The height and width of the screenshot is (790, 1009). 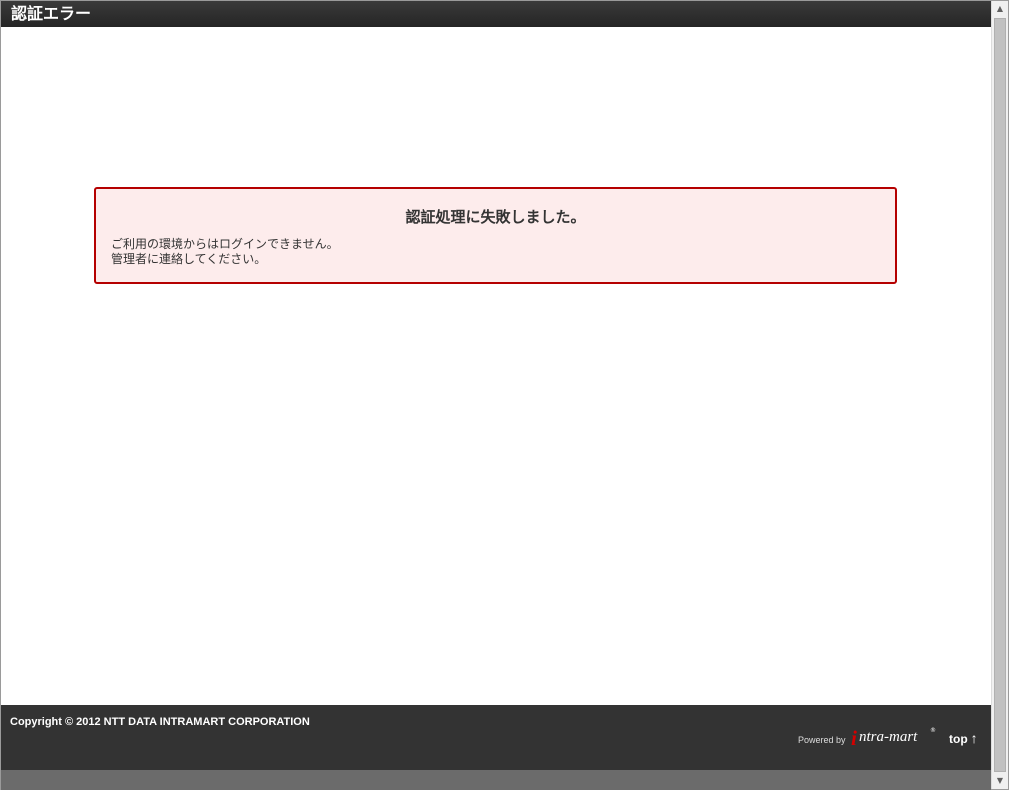 What do you see at coordinates (822, 740) in the screenshot?
I see `powered-by-label: Powered by` at bounding box center [822, 740].